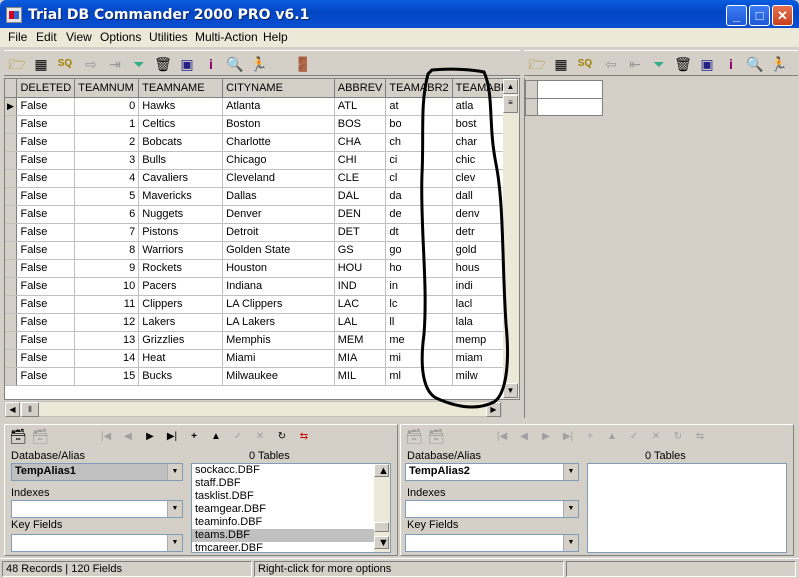  What do you see at coordinates (181, 124) in the screenshot?
I see `table-cell: Celtics` at bounding box center [181, 124].